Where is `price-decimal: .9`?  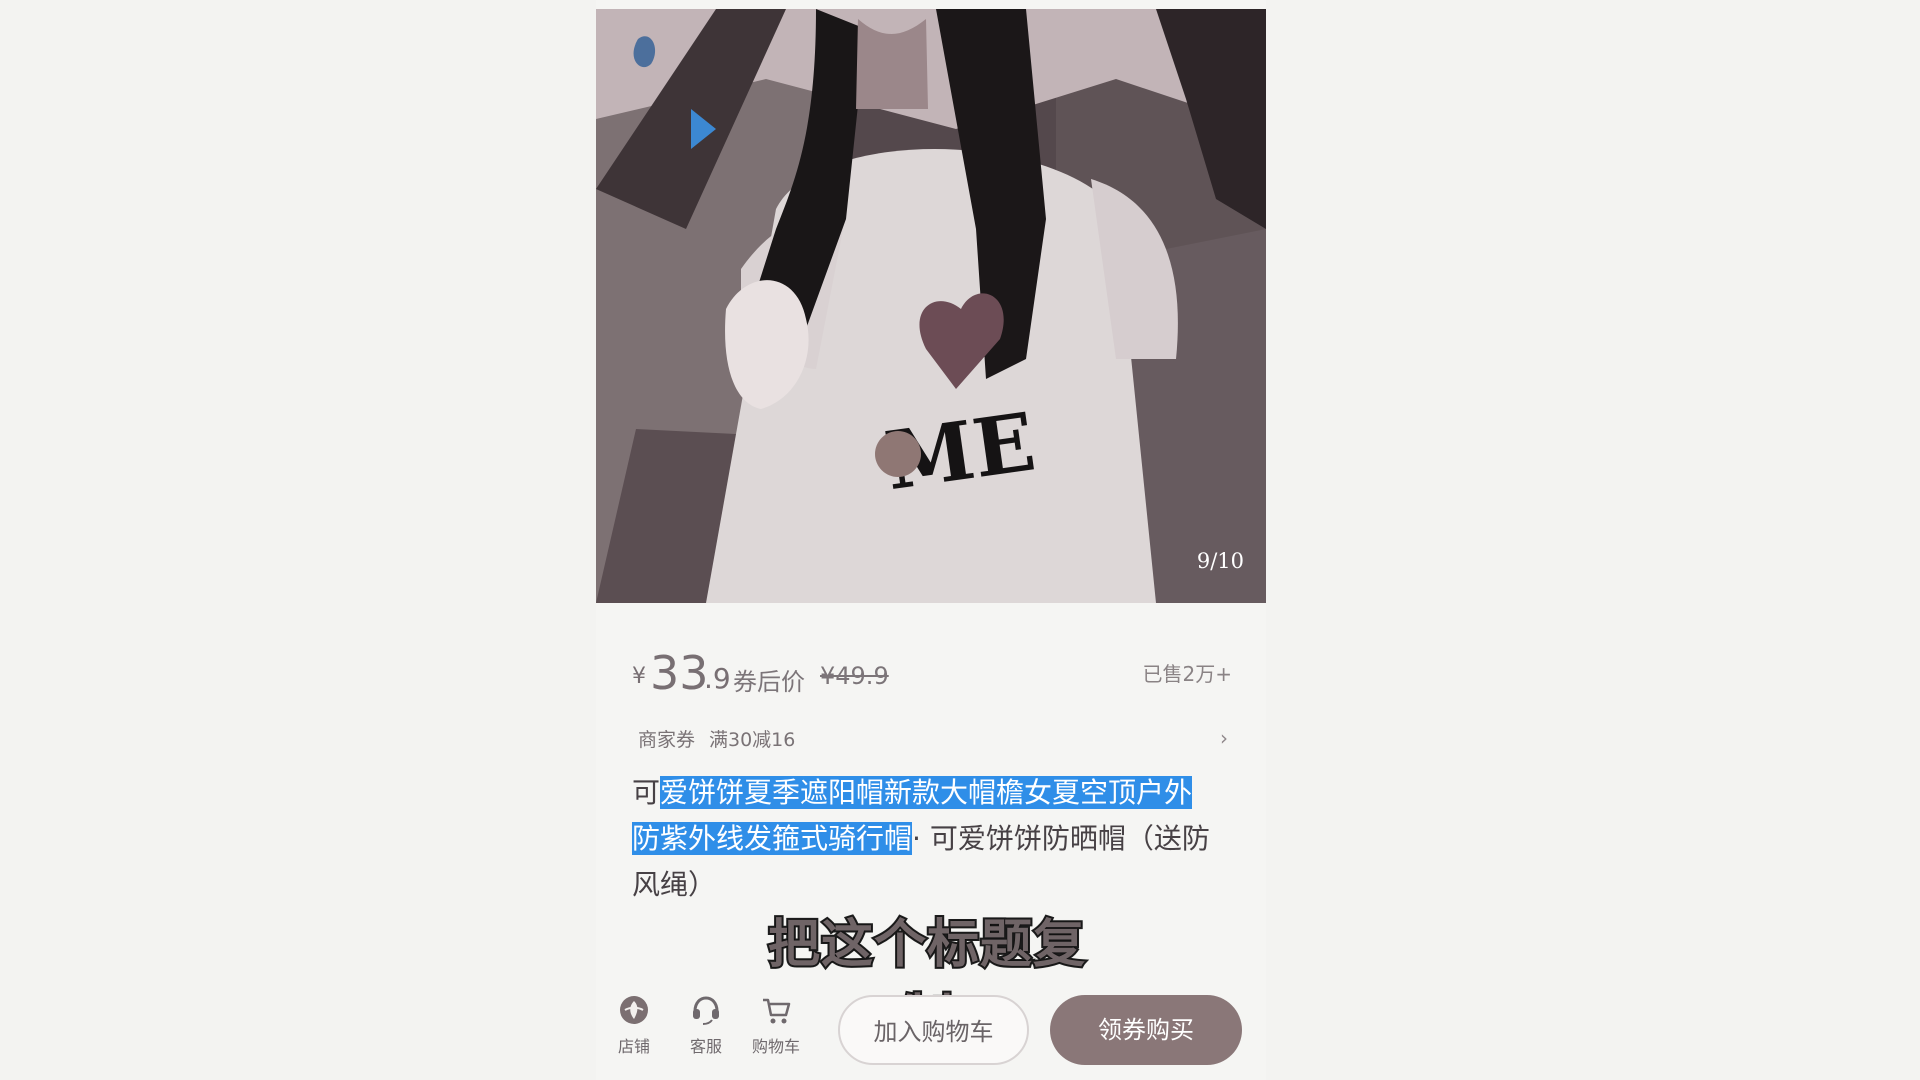 price-decimal: .9 is located at coordinates (717, 678).